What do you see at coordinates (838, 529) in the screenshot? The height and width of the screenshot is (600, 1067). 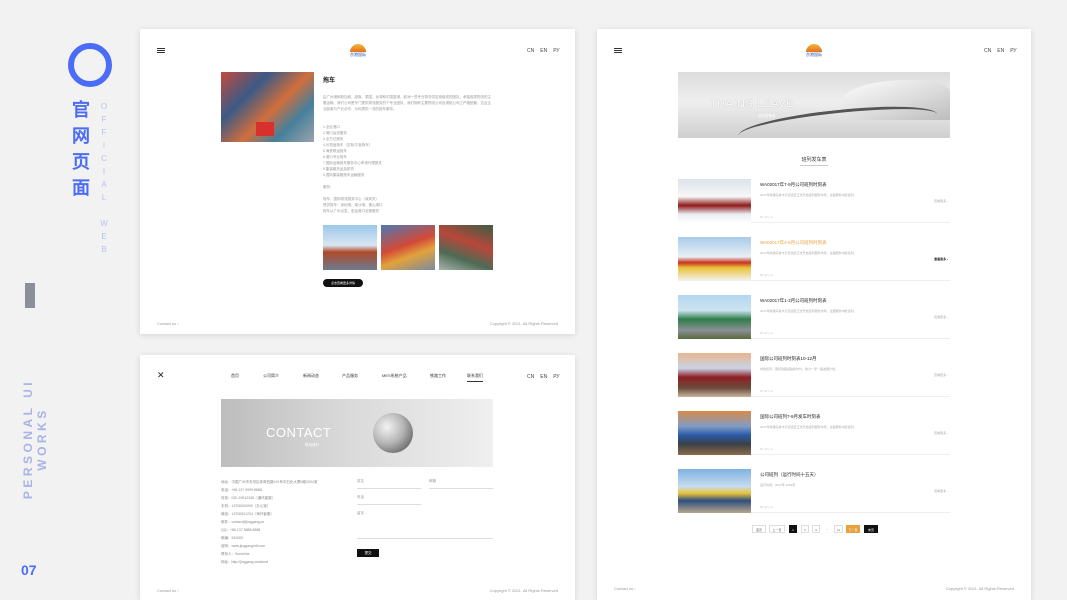 I see `page-11-button: 11` at bounding box center [838, 529].